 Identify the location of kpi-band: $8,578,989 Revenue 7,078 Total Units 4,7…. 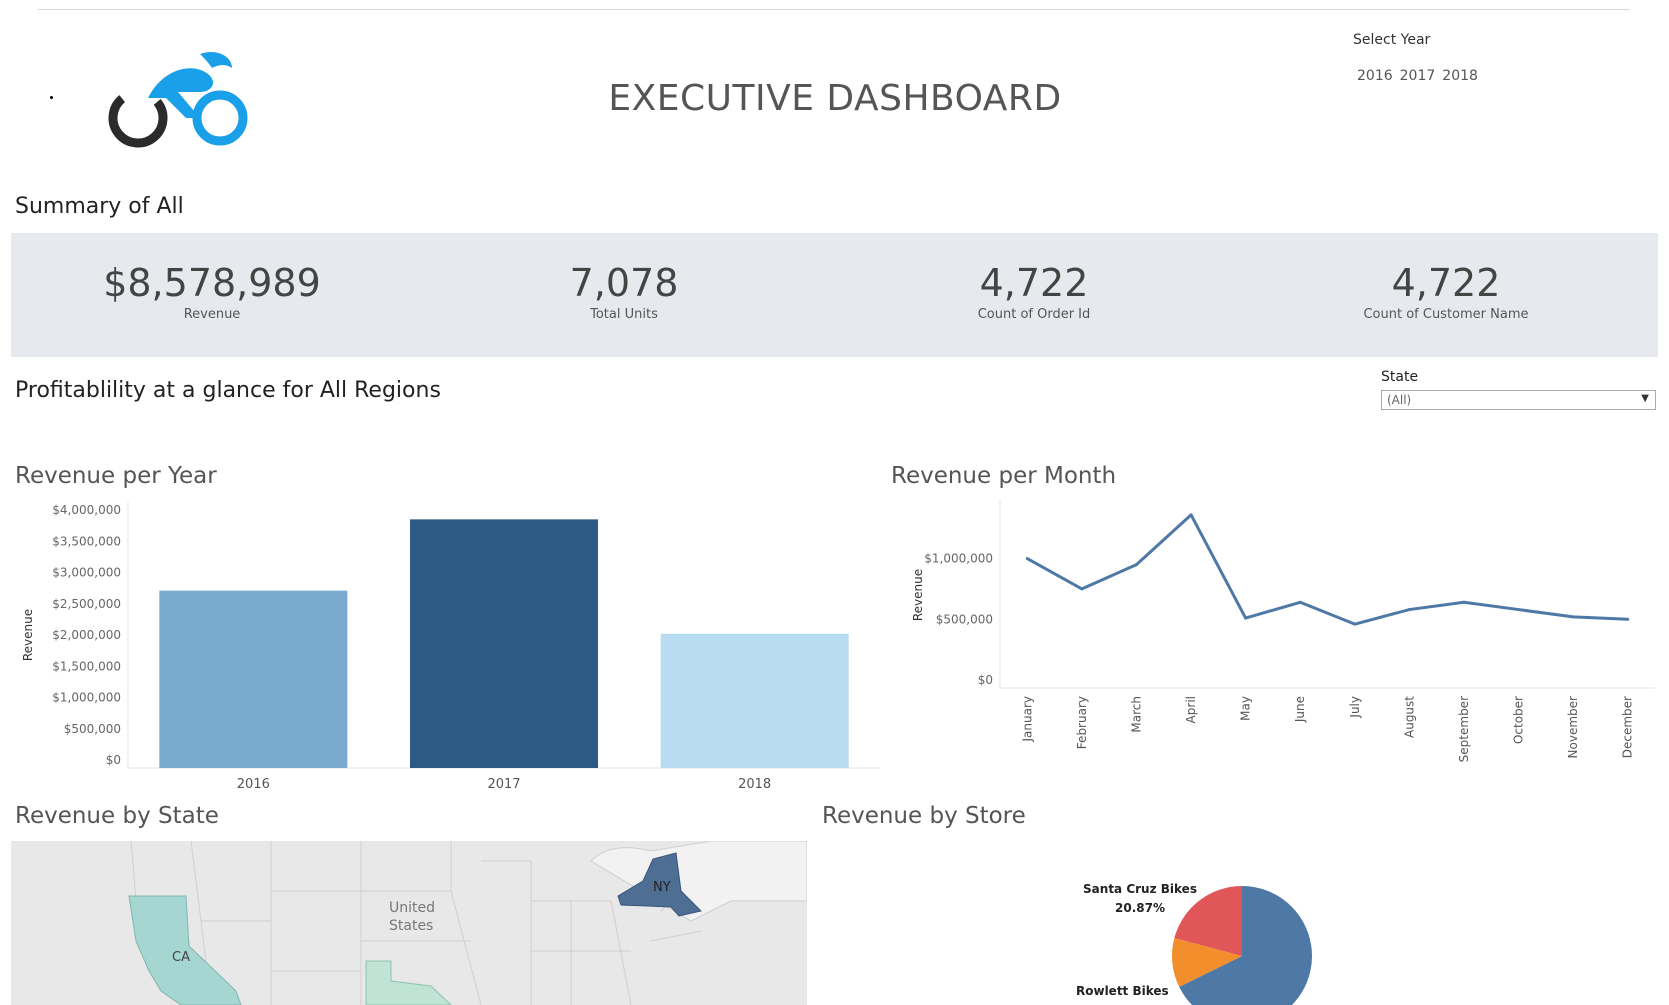
(834, 295).